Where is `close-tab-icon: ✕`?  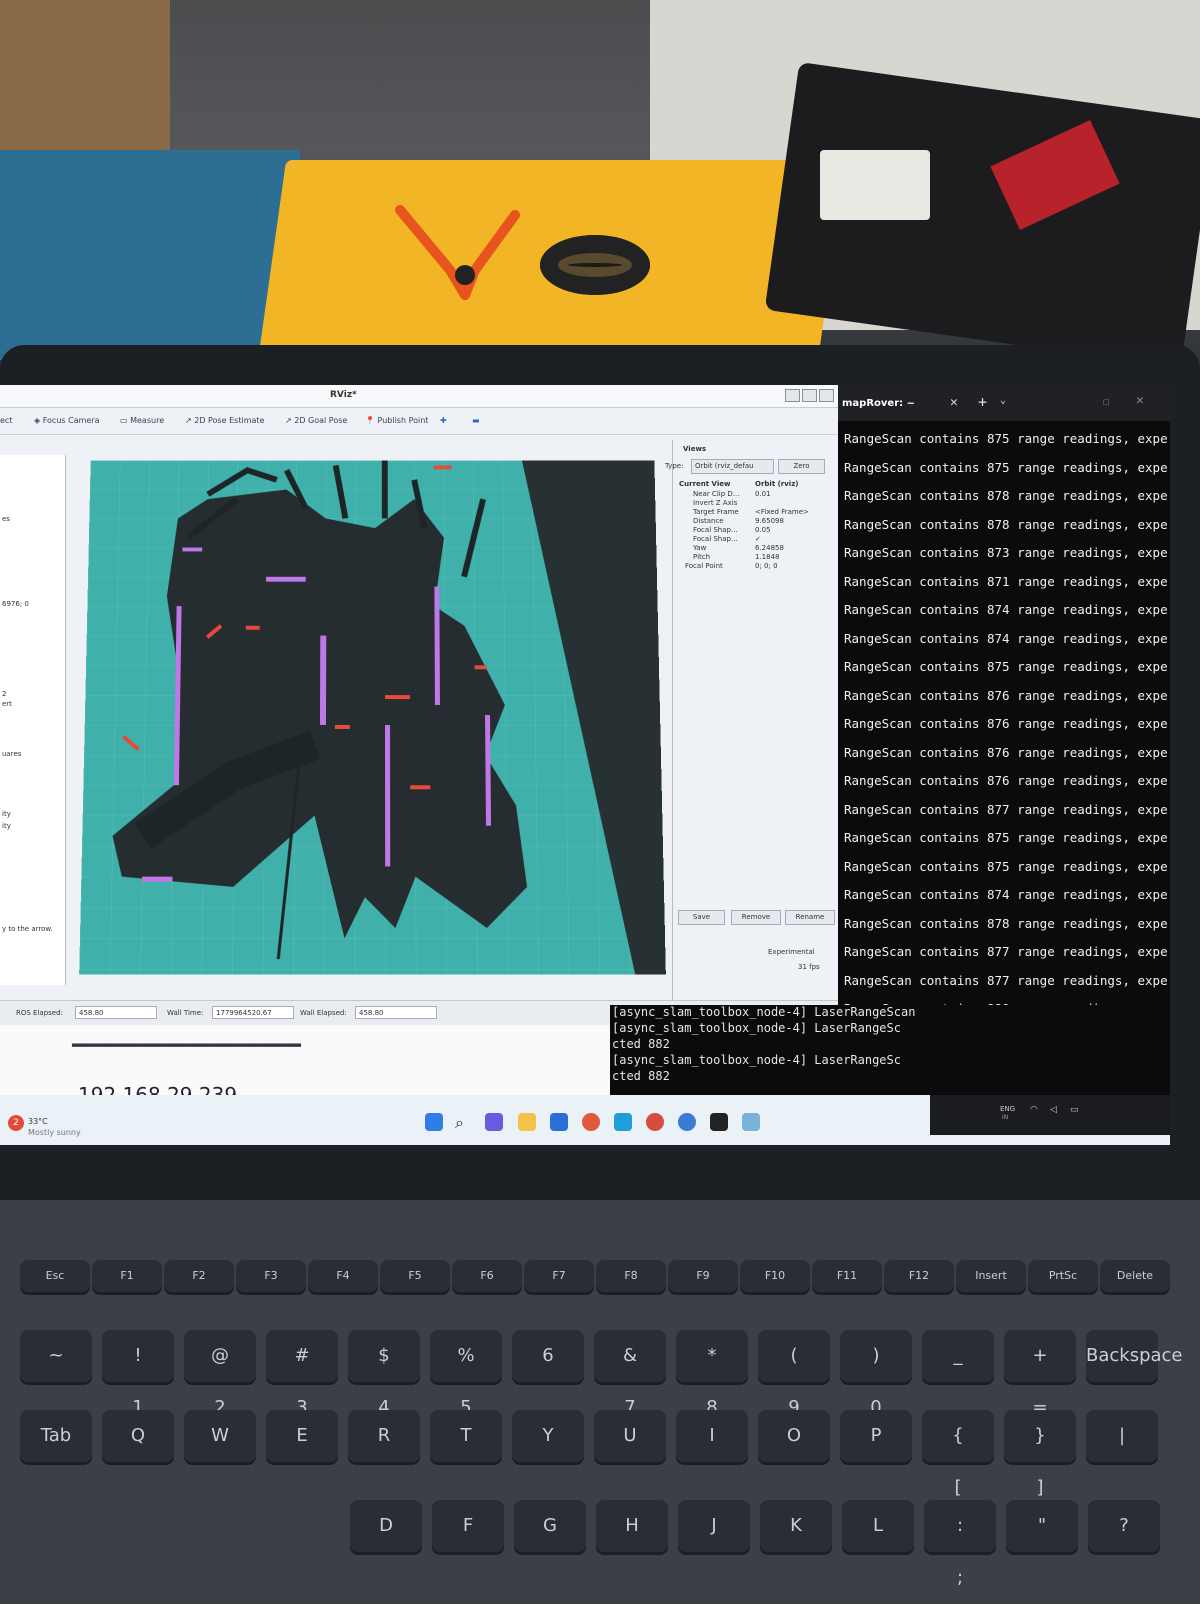
close-tab-icon: ✕ is located at coordinates (954, 402).